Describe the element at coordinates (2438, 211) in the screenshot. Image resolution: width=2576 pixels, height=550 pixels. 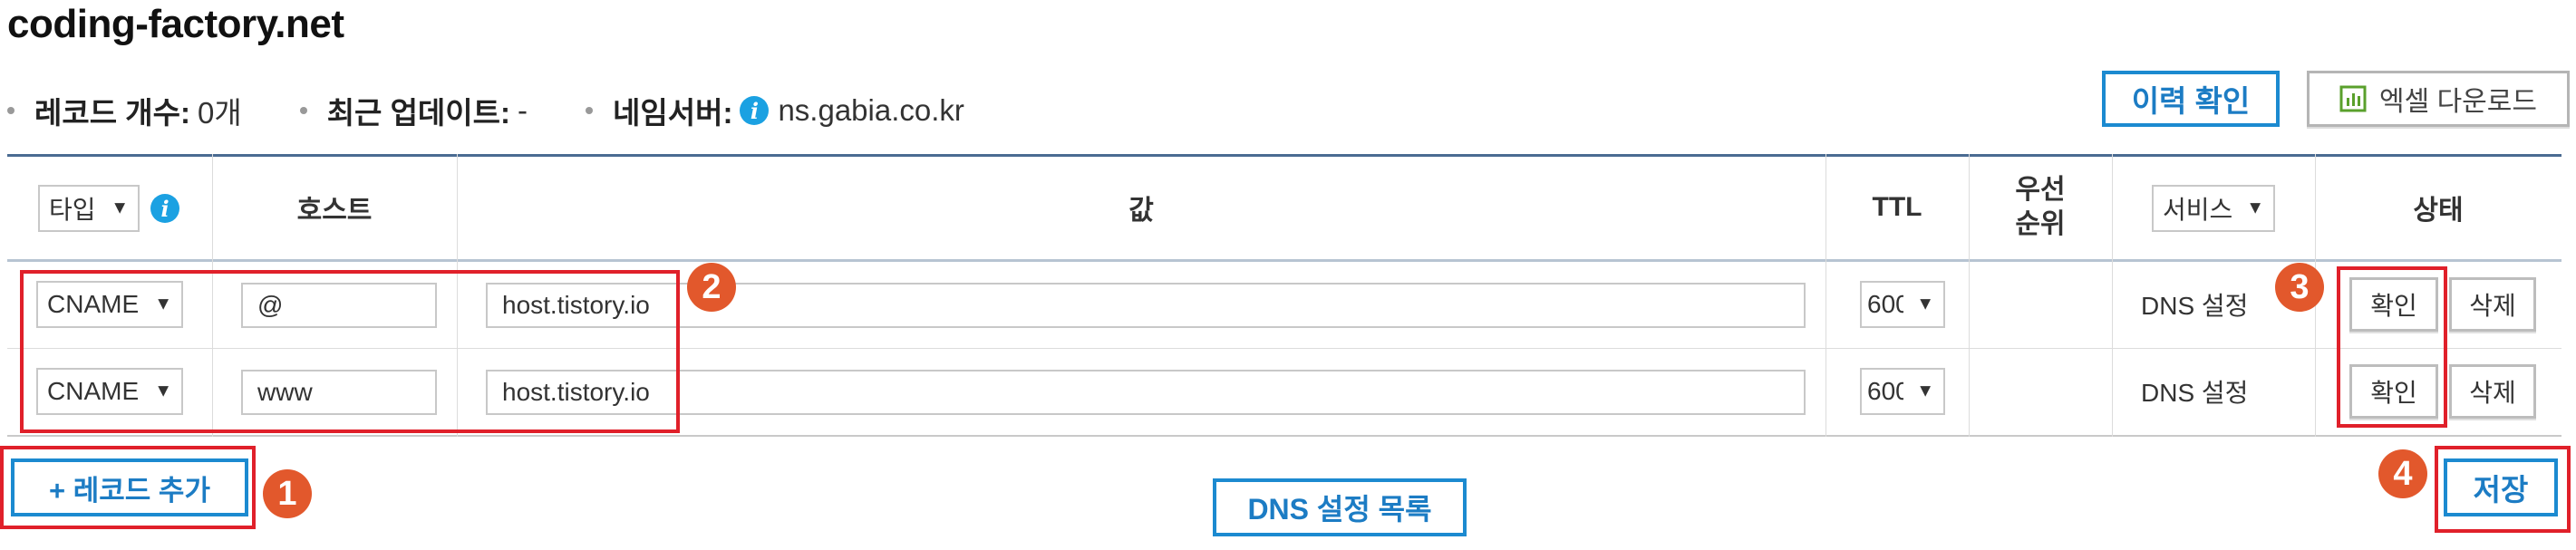
I see `header-status: 상태` at that location.